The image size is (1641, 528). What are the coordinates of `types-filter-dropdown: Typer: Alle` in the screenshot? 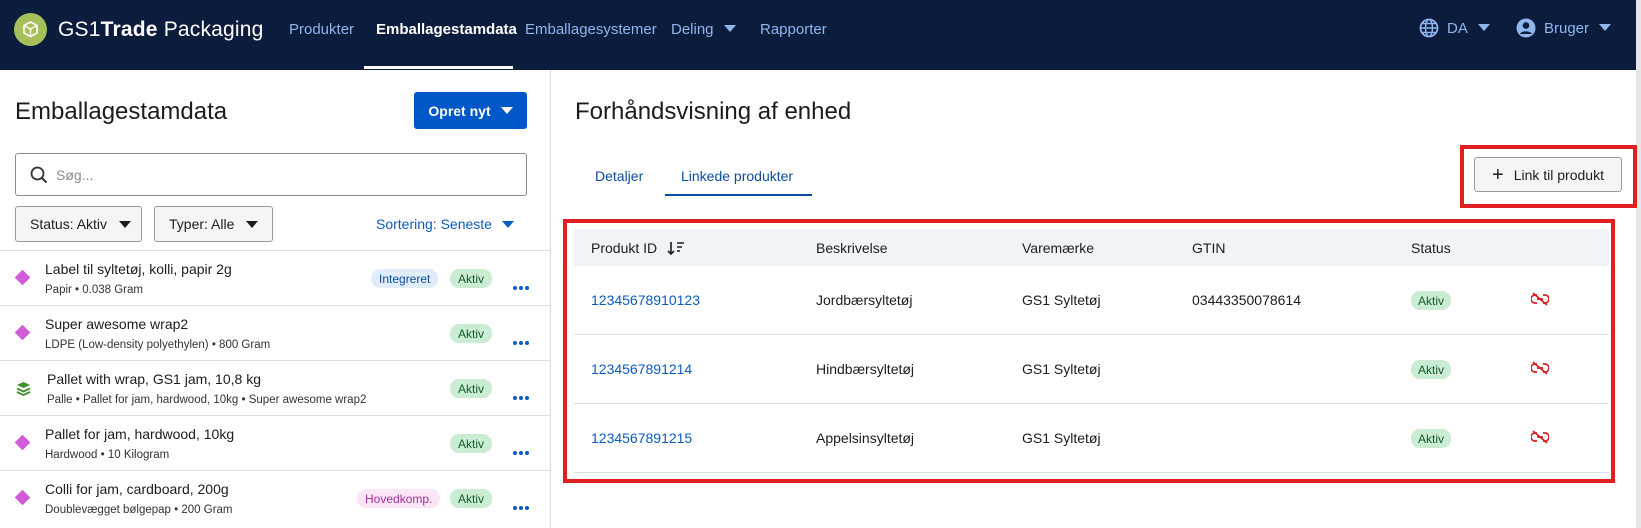 It's located at (213, 224).